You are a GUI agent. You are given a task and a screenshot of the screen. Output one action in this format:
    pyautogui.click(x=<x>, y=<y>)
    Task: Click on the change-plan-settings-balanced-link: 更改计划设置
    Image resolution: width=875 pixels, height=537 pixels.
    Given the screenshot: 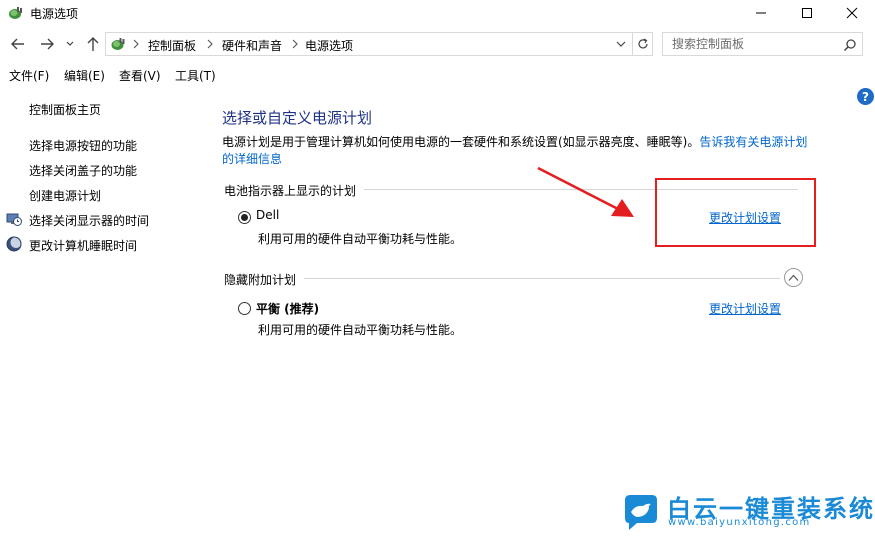 What is the action you would take?
    pyautogui.click(x=745, y=308)
    